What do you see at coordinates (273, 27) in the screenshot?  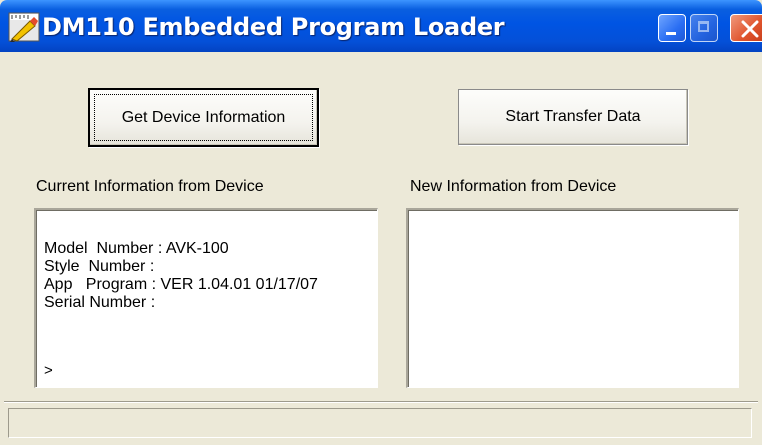 I see `window-title: DM110 Embedded Program Loader` at bounding box center [273, 27].